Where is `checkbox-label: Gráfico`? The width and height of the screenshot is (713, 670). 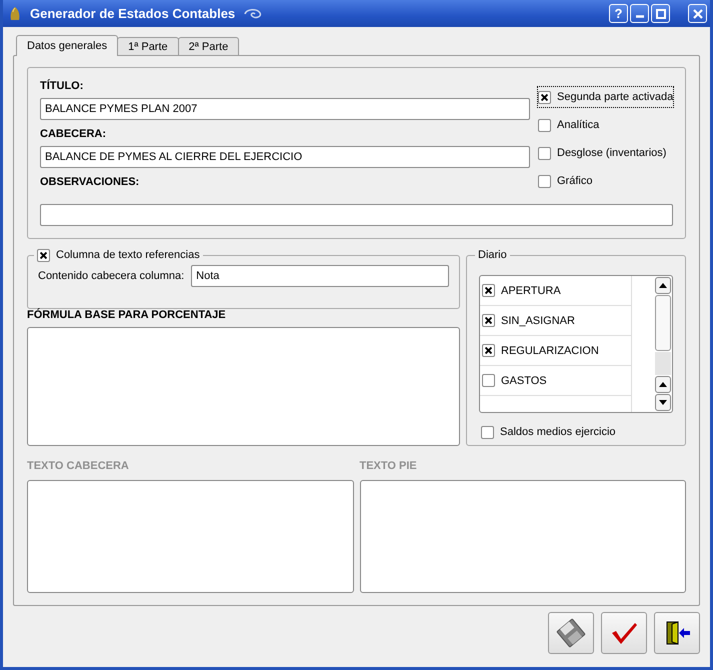
checkbox-label: Gráfico is located at coordinates (574, 181).